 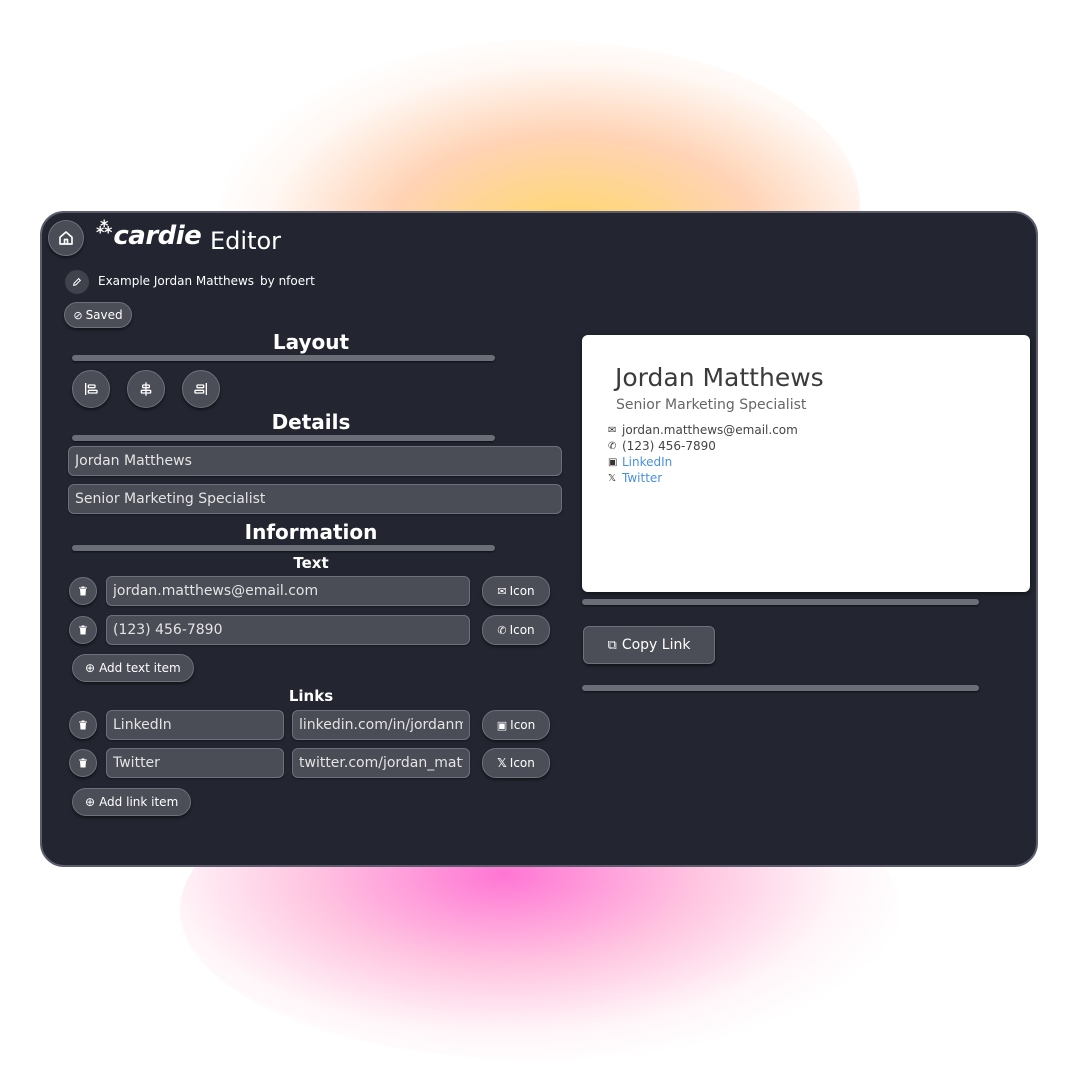 I want to click on sparkle-icon: ⁂, so click(x=104, y=227).